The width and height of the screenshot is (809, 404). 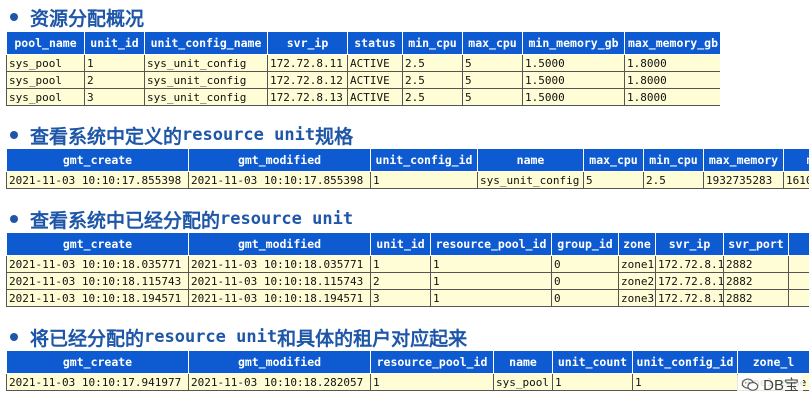 What do you see at coordinates (573, 43) in the screenshot?
I see `column-header: min_memory_gb` at bounding box center [573, 43].